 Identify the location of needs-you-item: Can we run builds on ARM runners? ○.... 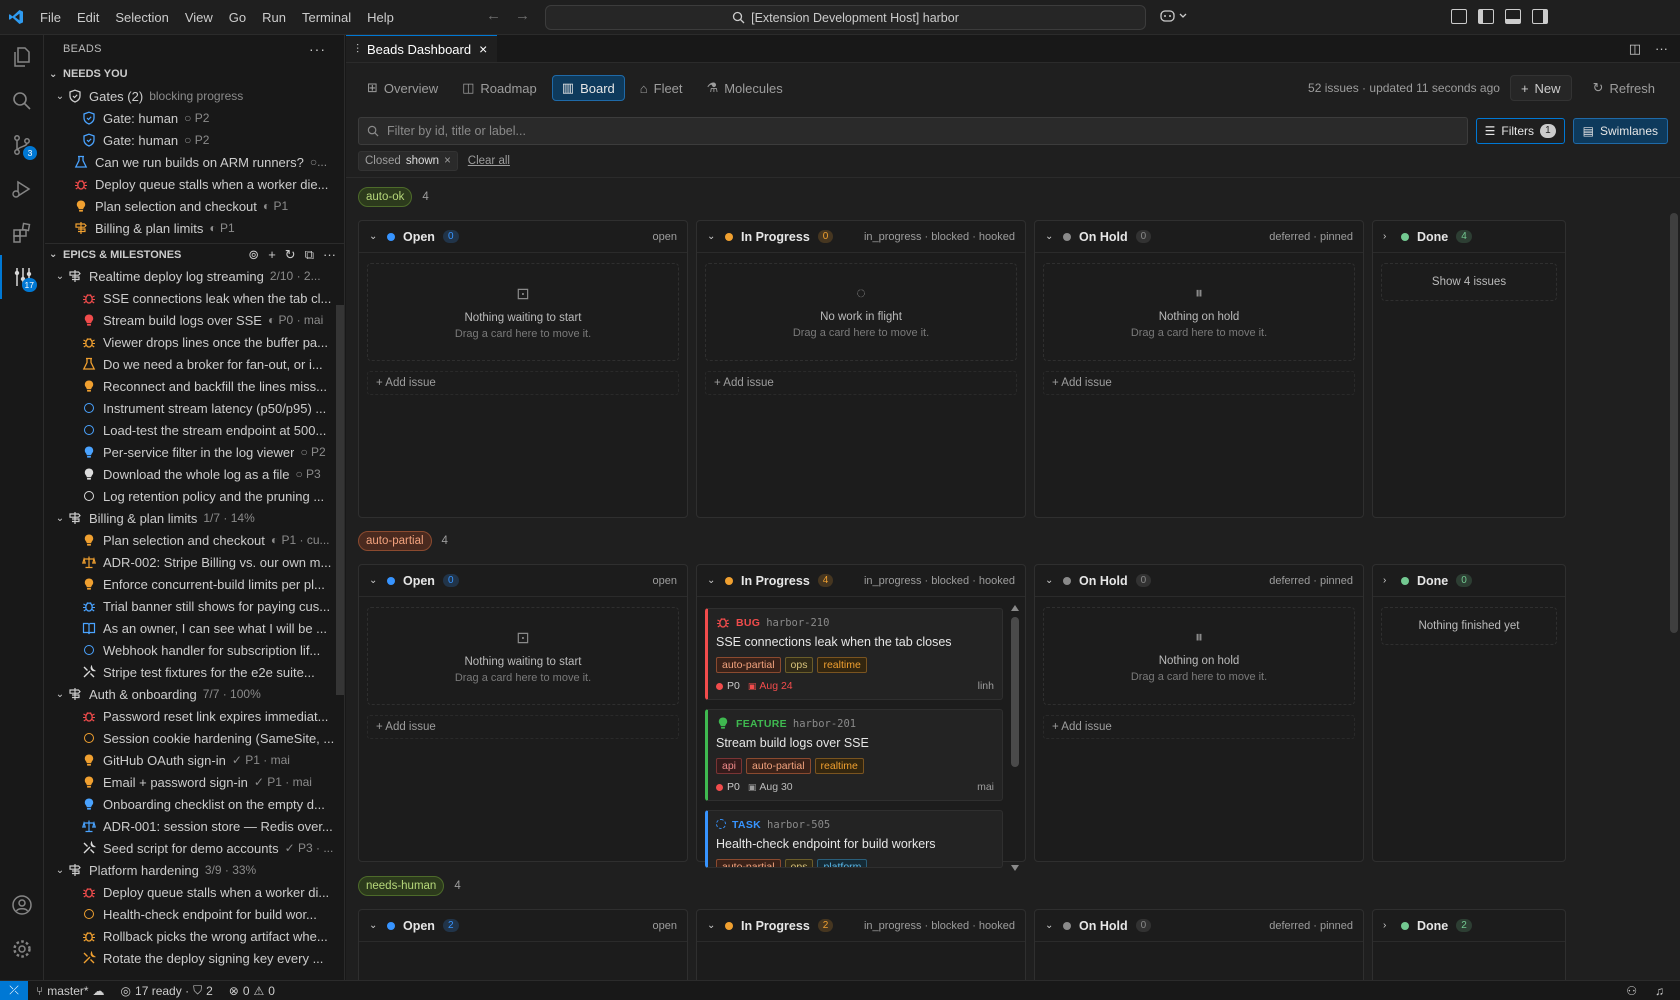
(194, 162).